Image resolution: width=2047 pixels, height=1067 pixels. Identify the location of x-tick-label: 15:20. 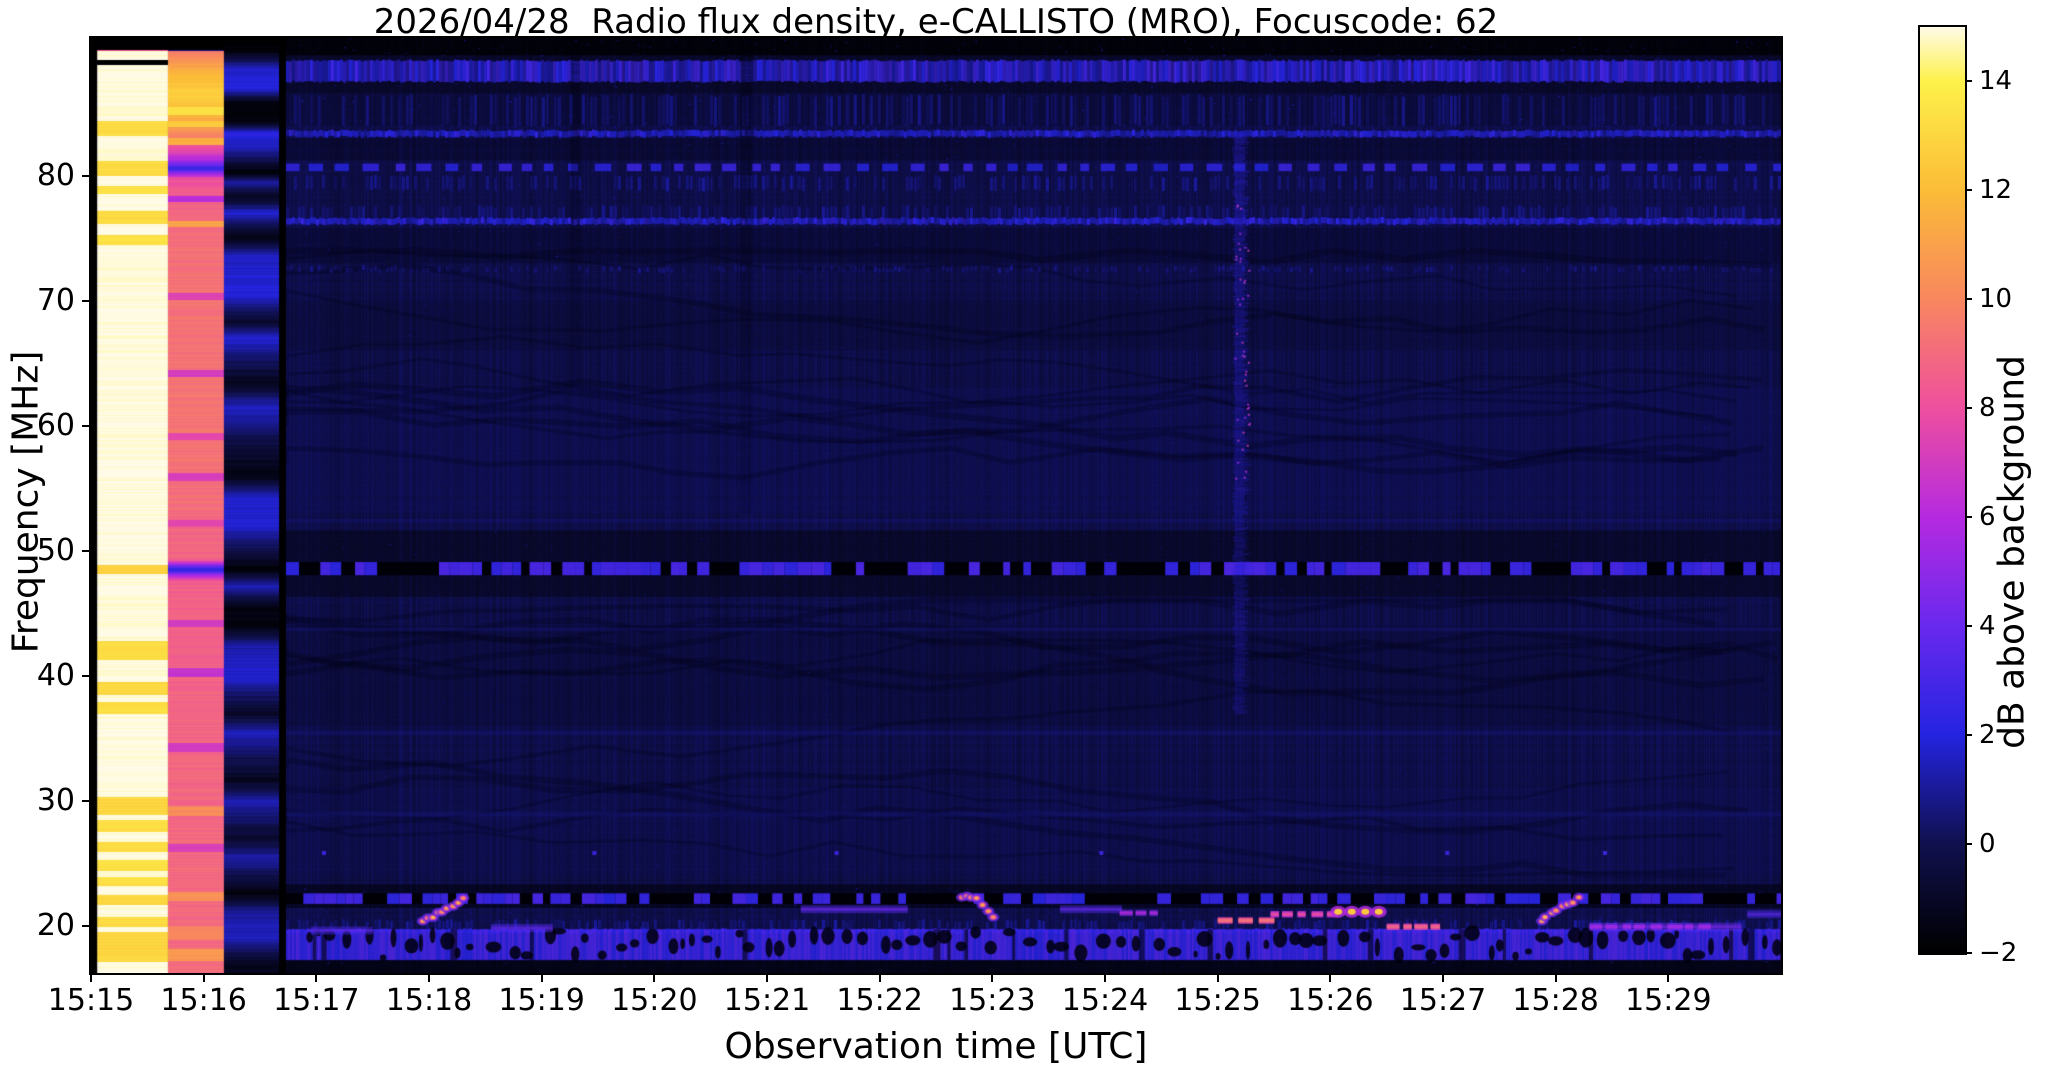
(654, 1000).